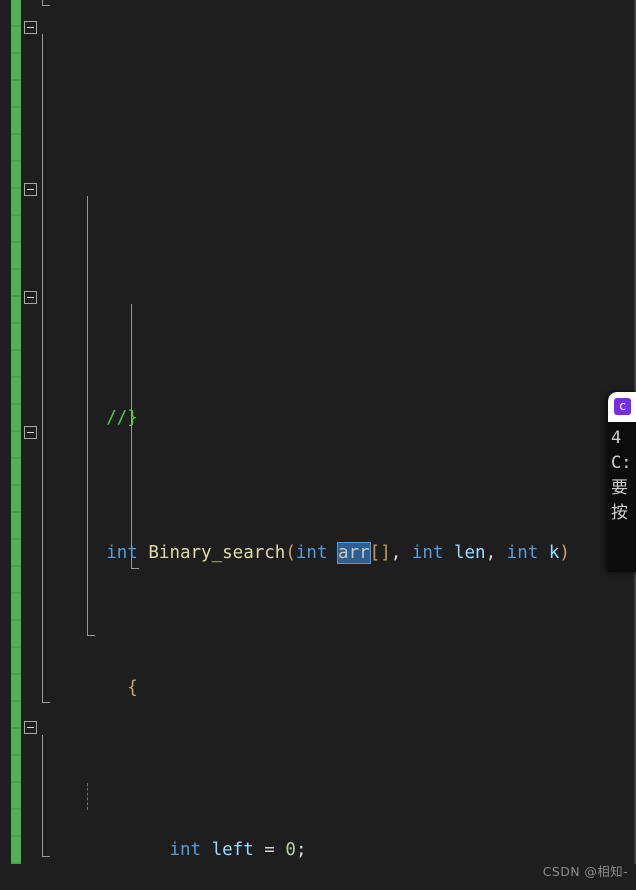  I want to click on watermark: CSDN @相知-, so click(585, 871).